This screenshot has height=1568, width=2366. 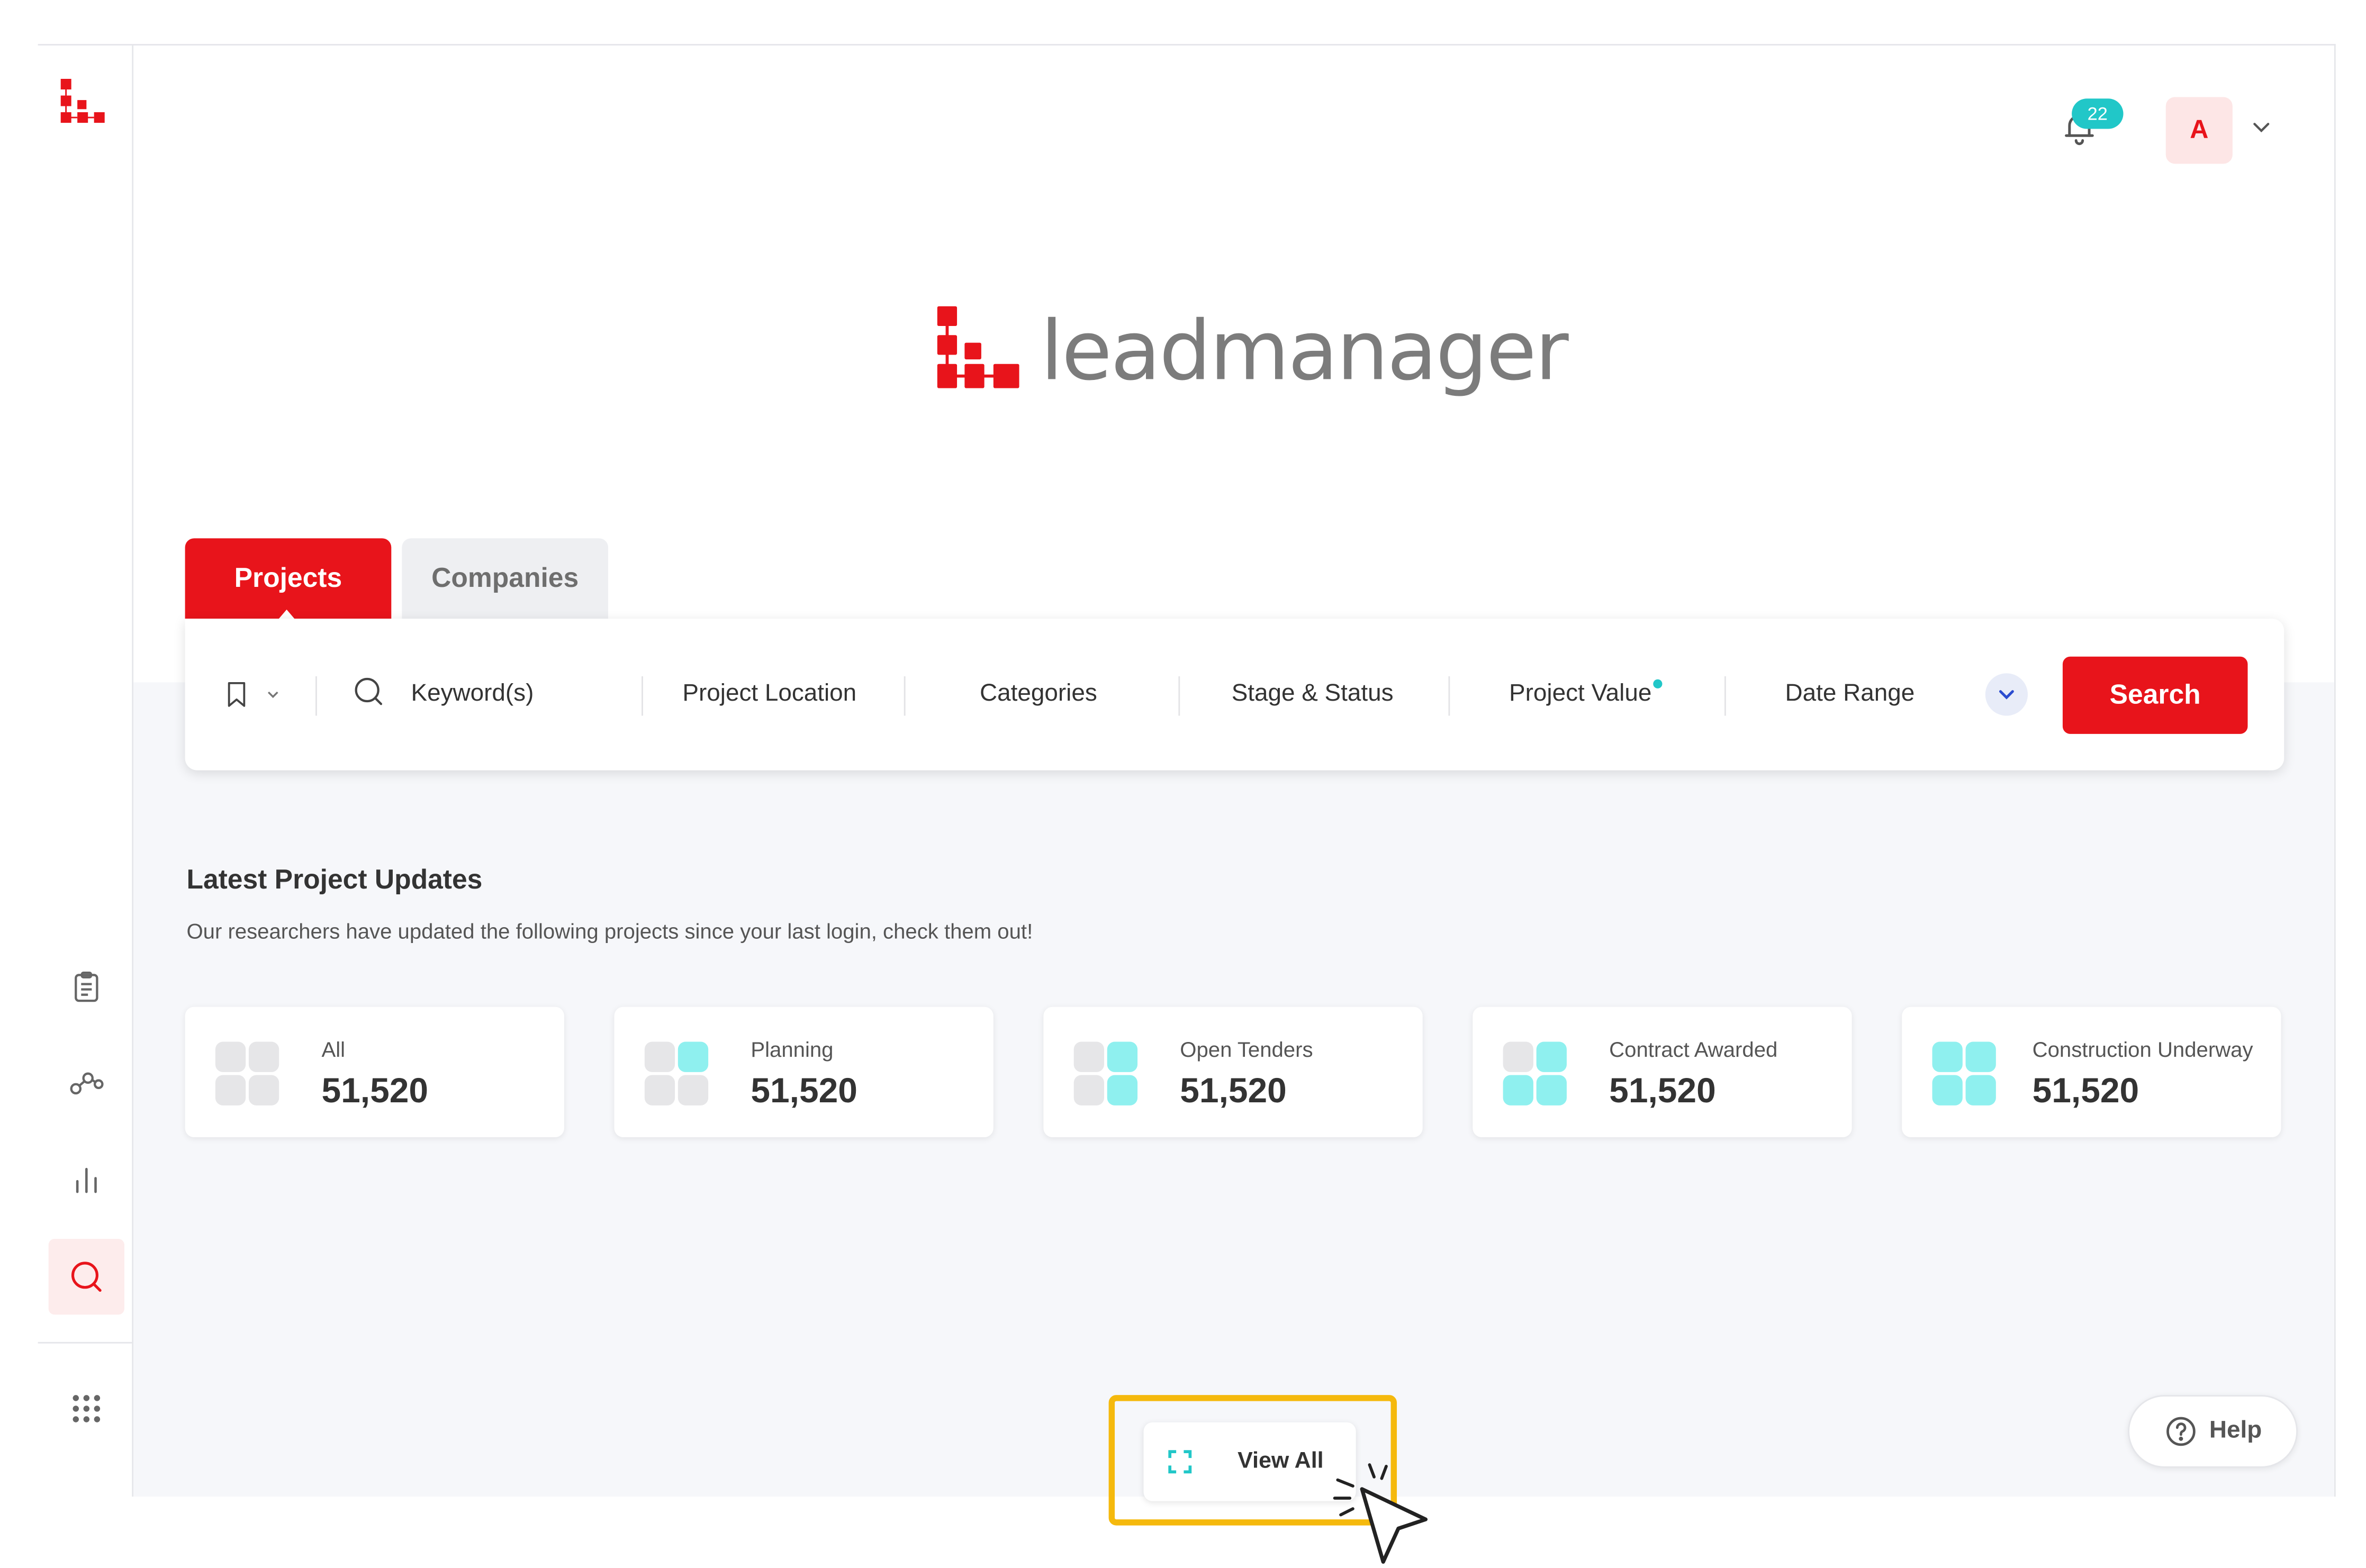 What do you see at coordinates (2098, 113) in the screenshot?
I see `notification-badge: 22` at bounding box center [2098, 113].